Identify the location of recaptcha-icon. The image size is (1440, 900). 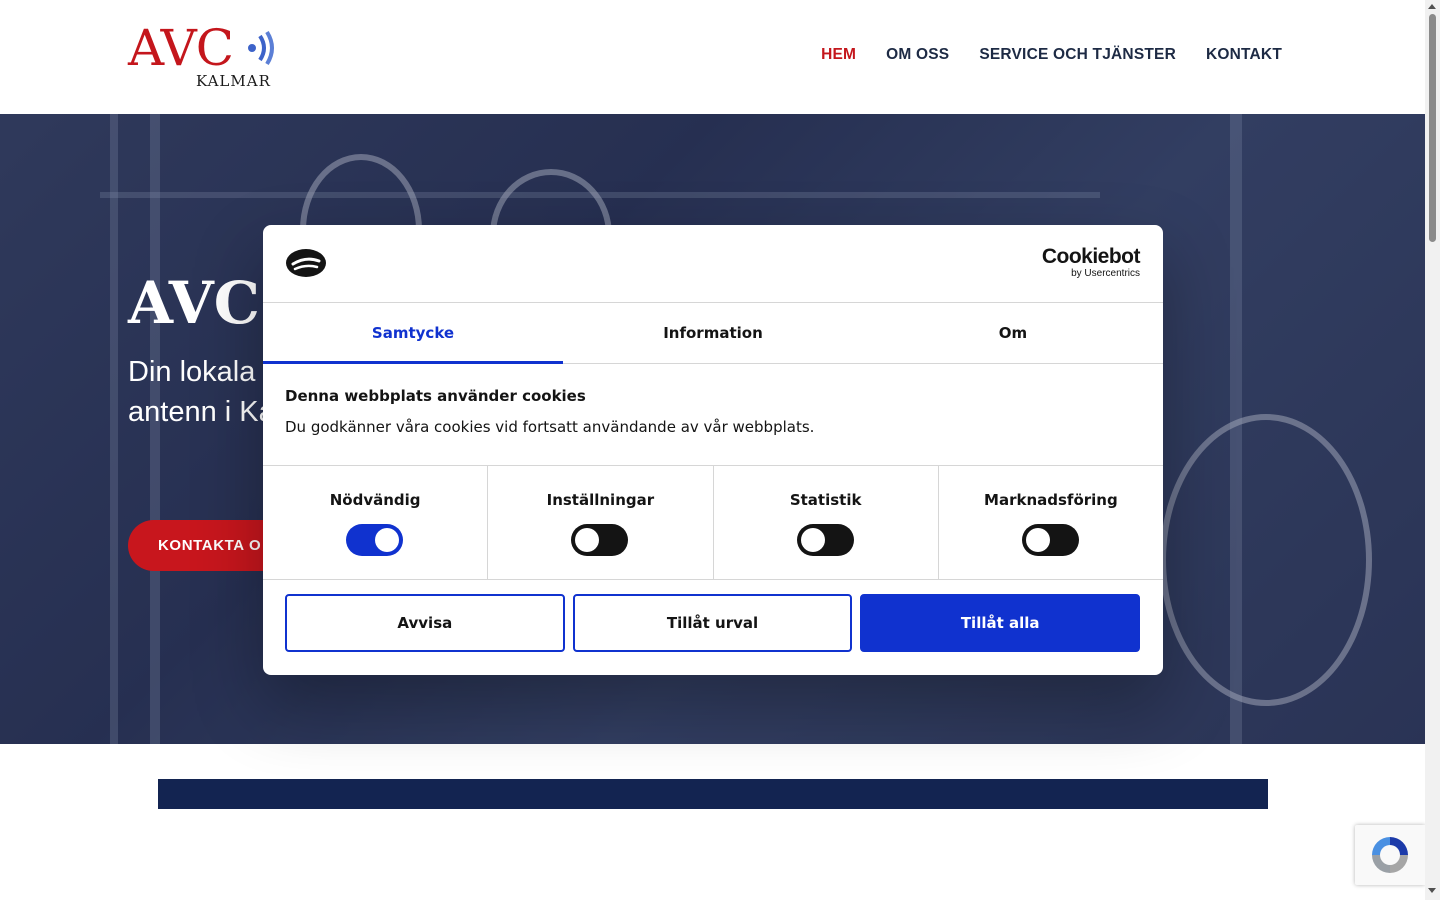
(1390, 855).